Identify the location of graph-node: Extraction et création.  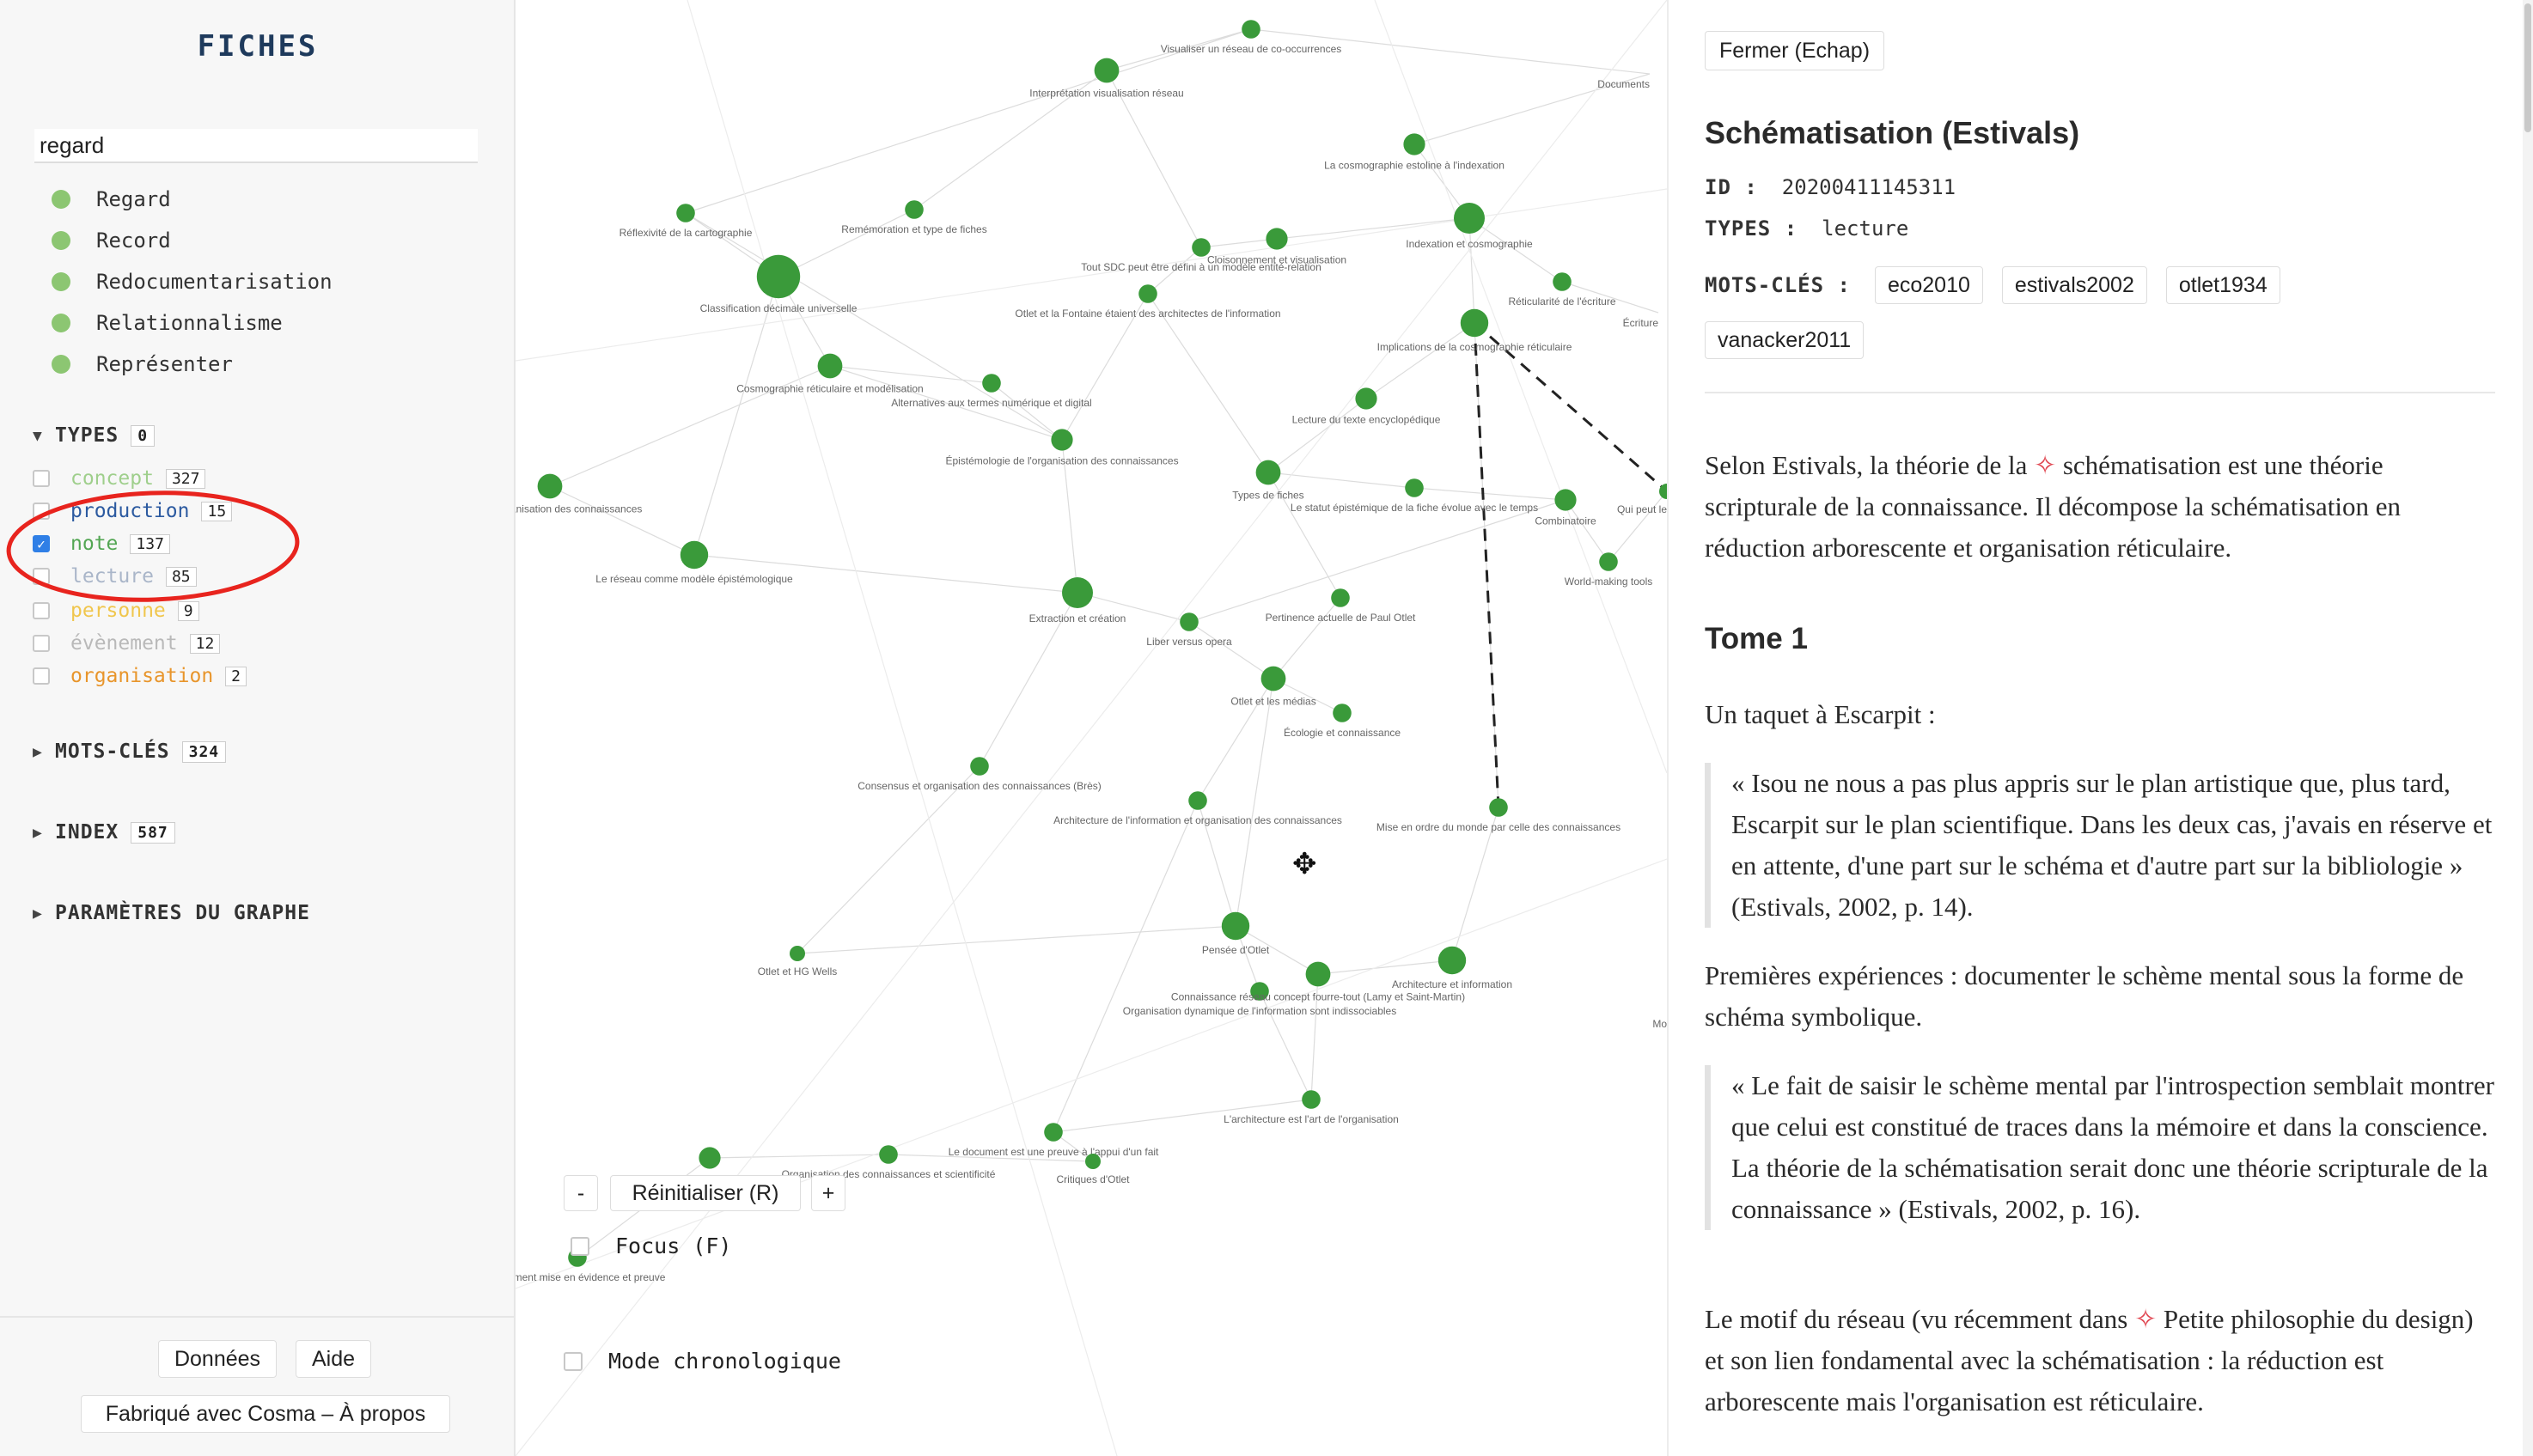
(1077, 601).